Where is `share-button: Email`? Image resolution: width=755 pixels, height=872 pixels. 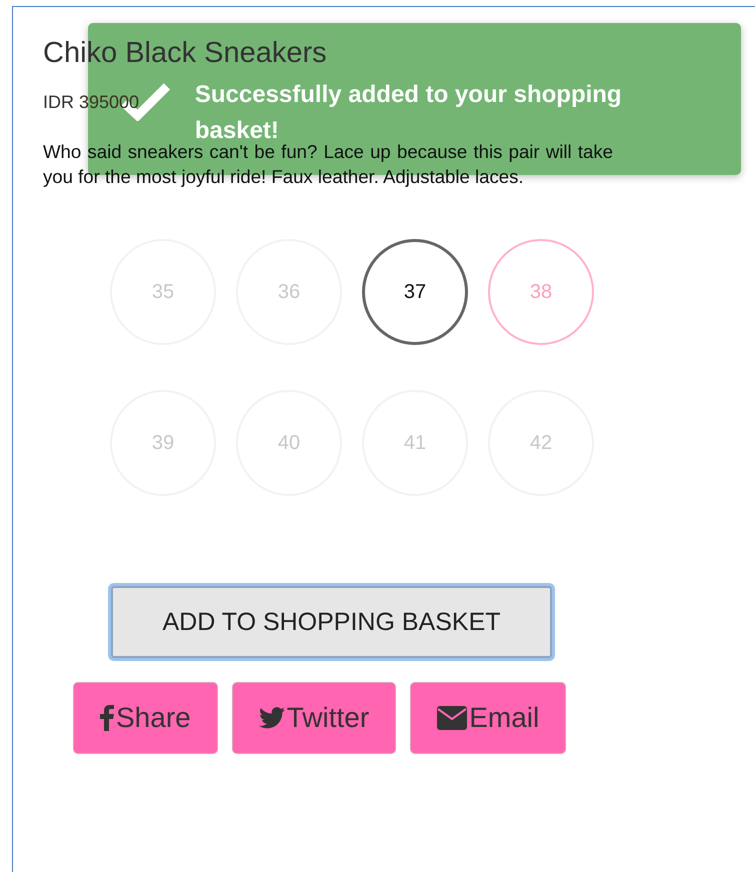
share-button: Email is located at coordinates (488, 718).